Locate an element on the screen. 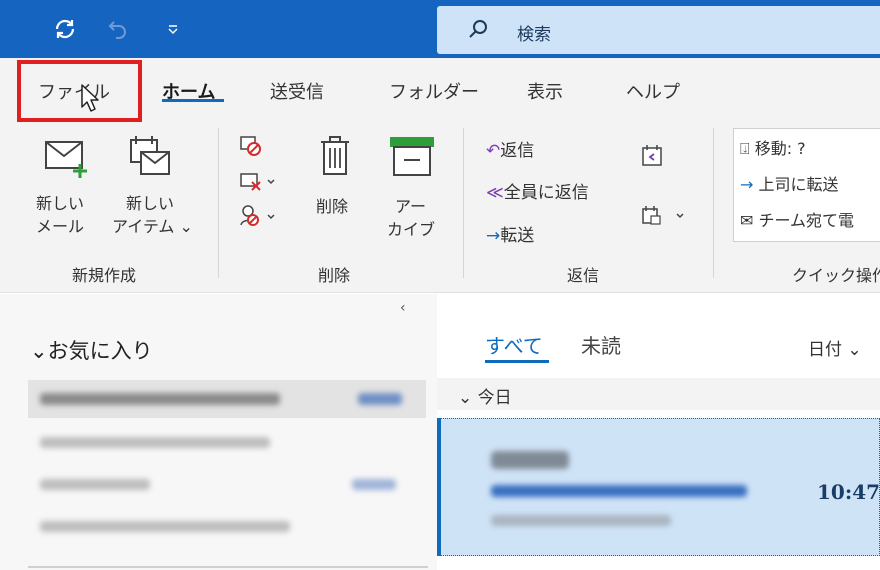 This screenshot has height=570, width=880. subject-obscured is located at coordinates (619, 491).